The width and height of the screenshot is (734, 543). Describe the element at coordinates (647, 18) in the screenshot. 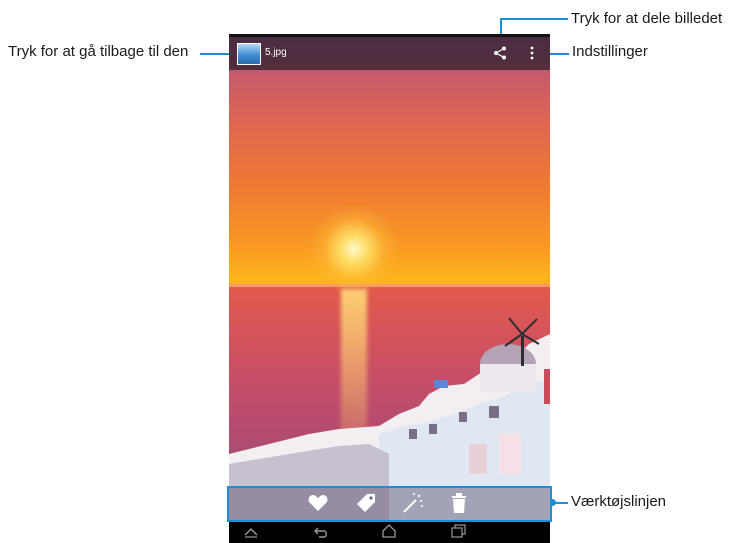

I see `callout-share: Tryk for at dele billedet` at that location.